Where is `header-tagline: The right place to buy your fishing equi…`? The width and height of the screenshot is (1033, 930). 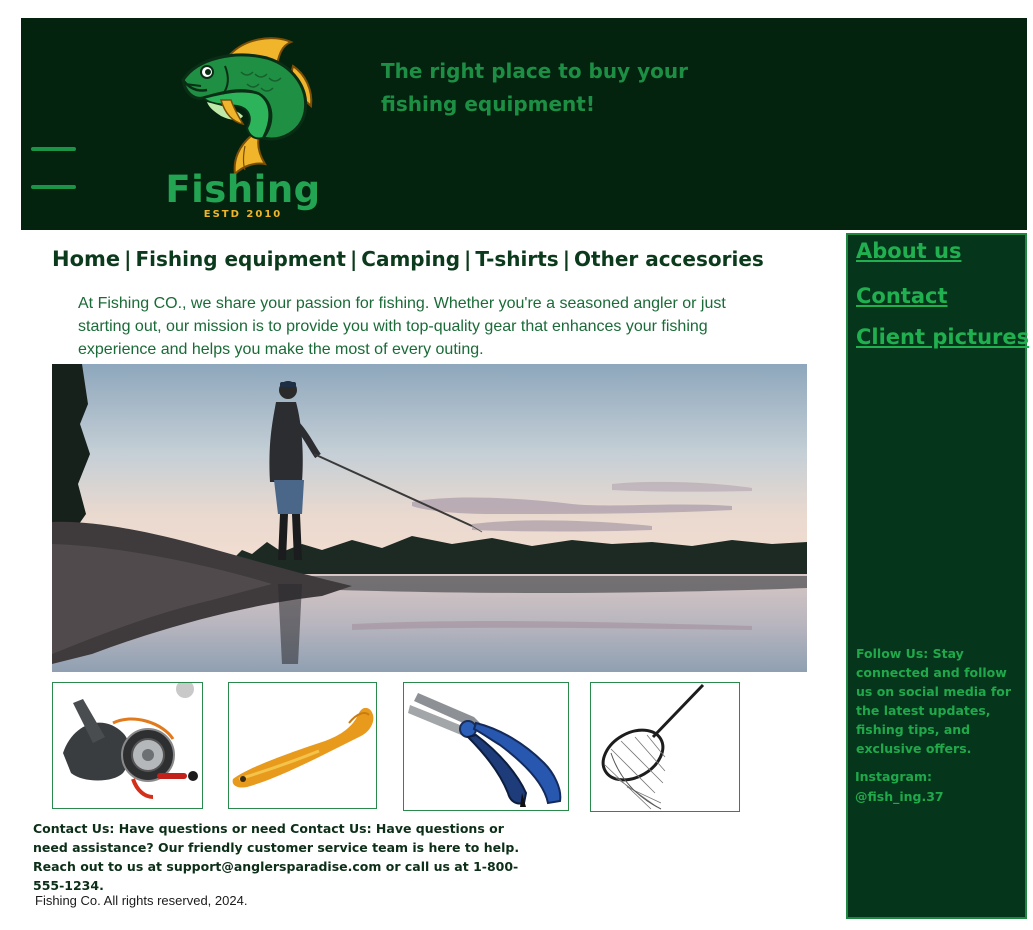 header-tagline: The right place to buy your fishing equi… is located at coordinates (534, 87).